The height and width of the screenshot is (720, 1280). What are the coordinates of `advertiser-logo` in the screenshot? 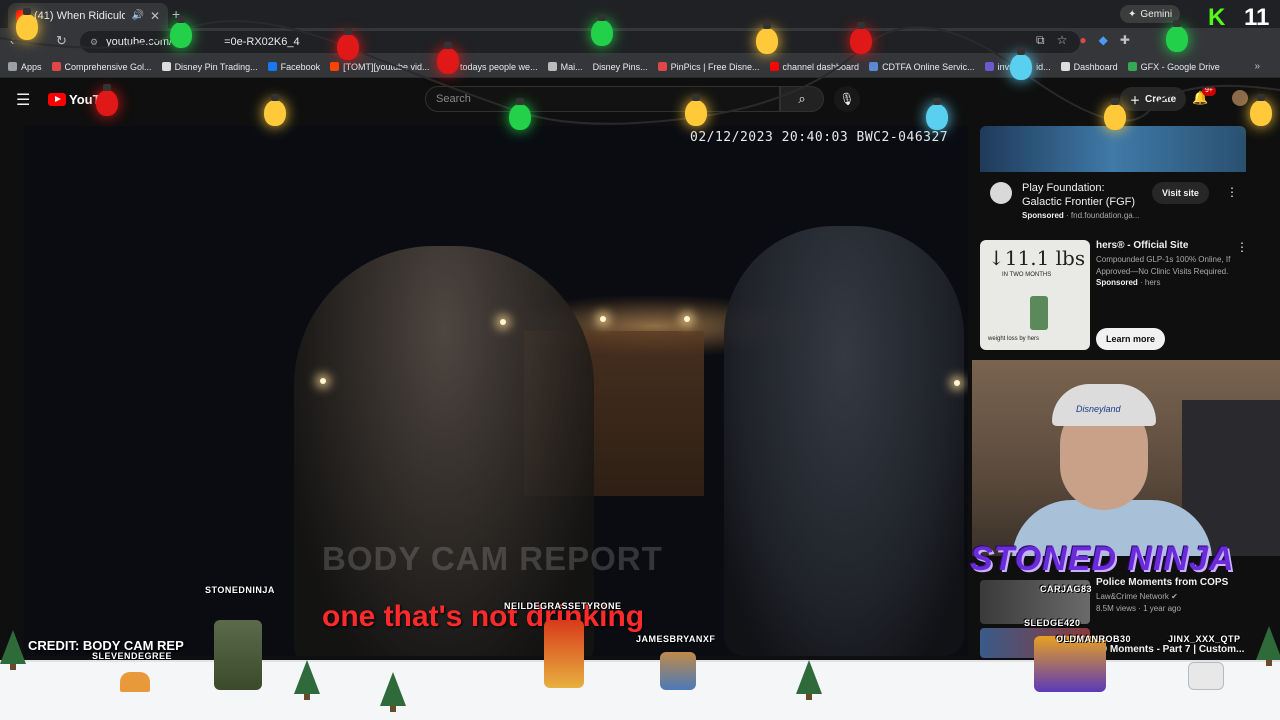 It's located at (1001, 193).